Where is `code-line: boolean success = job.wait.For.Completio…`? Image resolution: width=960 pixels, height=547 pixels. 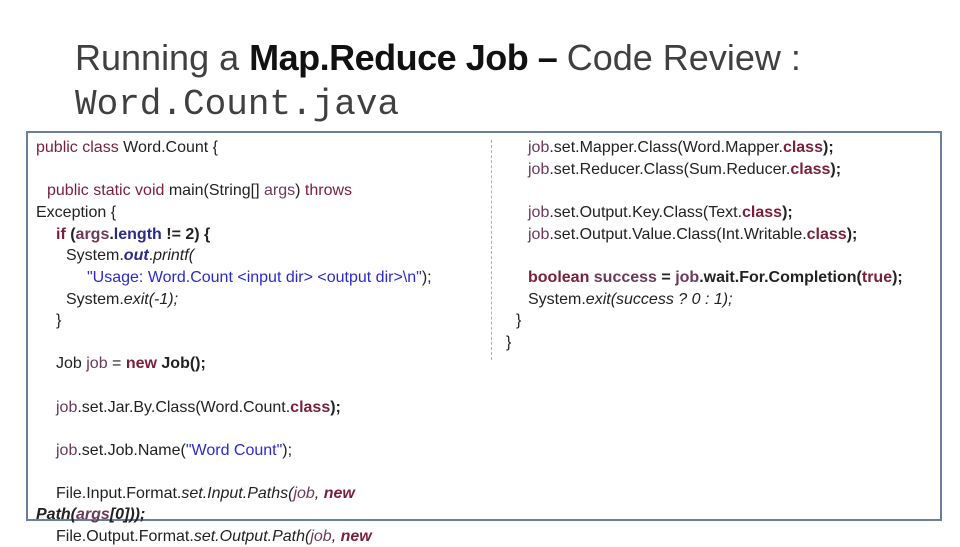
code-line: boolean success = job.wait.For.Completio… is located at coordinates (715, 277).